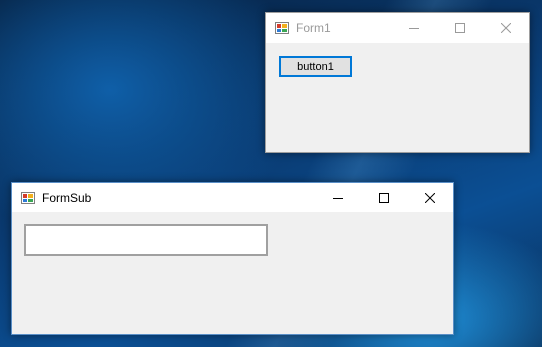 Image resolution: width=542 pixels, height=347 pixels. Describe the element at coordinates (232, 197) in the screenshot. I see `formsub-titlebar: FormSub` at that location.